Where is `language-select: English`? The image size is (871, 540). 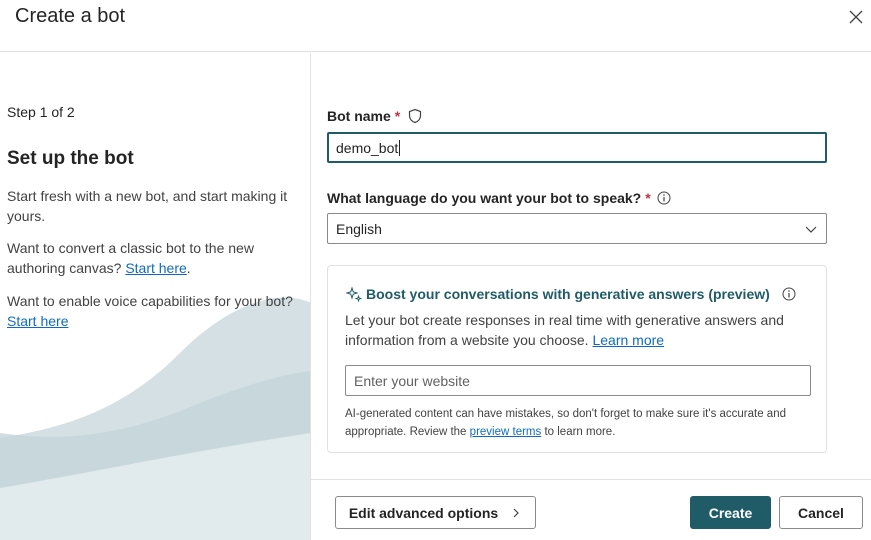 language-select: English is located at coordinates (577, 228).